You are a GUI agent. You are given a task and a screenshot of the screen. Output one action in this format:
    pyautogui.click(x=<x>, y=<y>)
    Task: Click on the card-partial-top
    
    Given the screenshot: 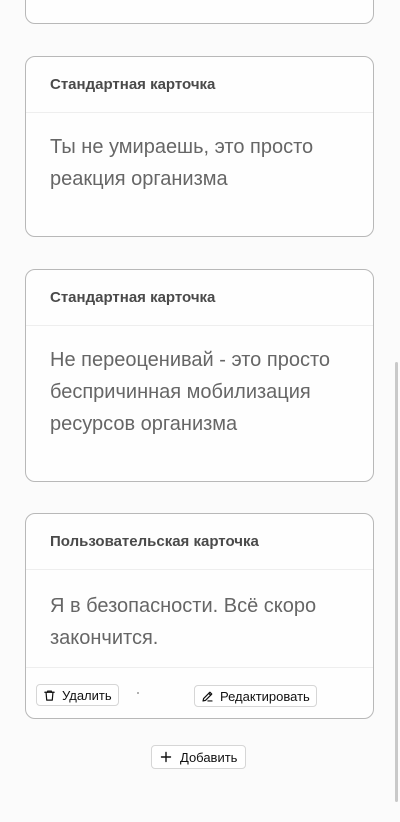 What is the action you would take?
    pyautogui.click(x=199, y=12)
    